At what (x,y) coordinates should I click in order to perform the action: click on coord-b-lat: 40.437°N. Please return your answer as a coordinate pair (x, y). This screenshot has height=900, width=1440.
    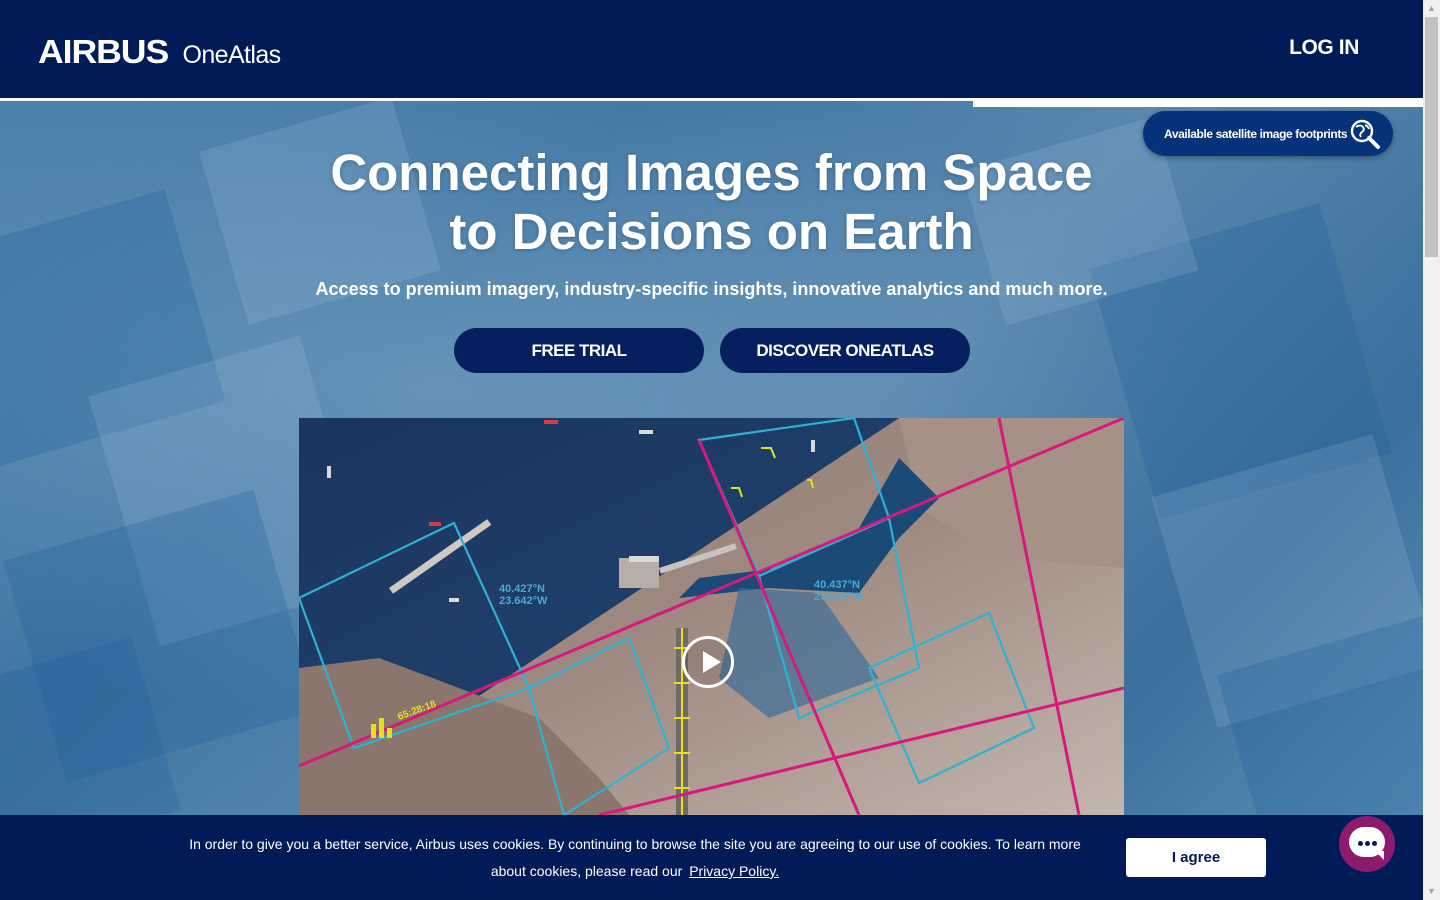
    Looking at the image, I should click on (837, 585).